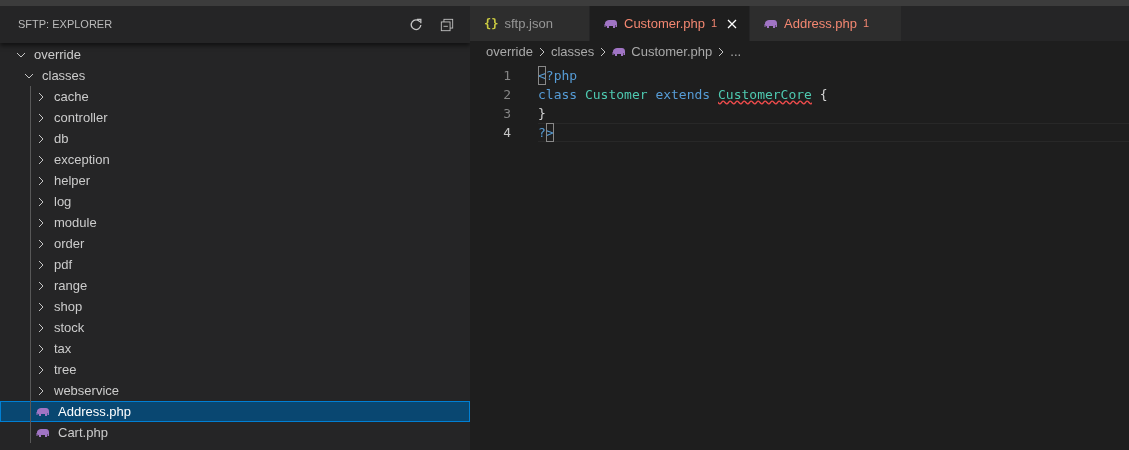 This screenshot has height=450, width=1129. What do you see at coordinates (235, 243) in the screenshot?
I see `tree-item: order` at bounding box center [235, 243].